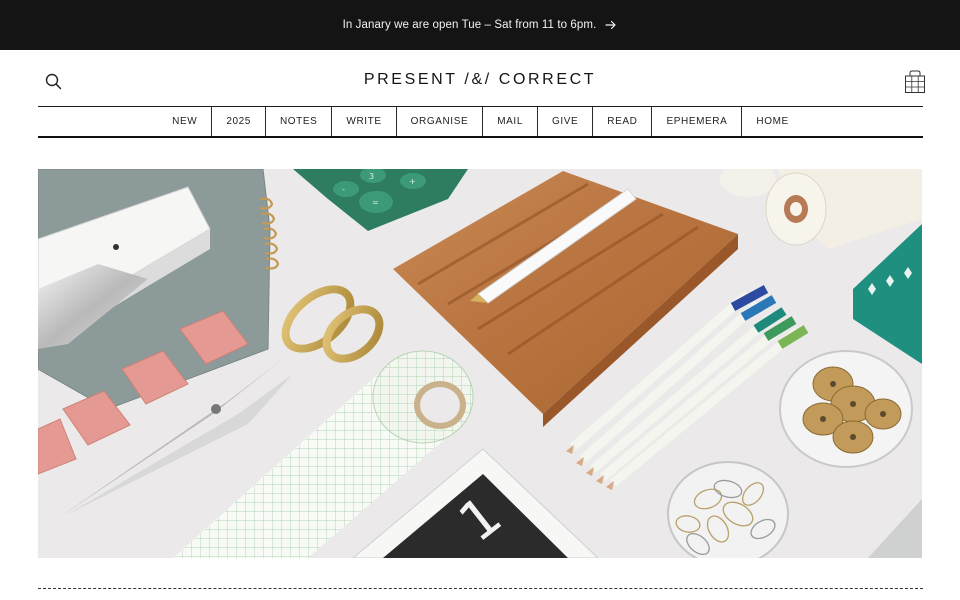  Describe the element at coordinates (510, 121) in the screenshot. I see `nav-item-mail: MAIL` at that location.